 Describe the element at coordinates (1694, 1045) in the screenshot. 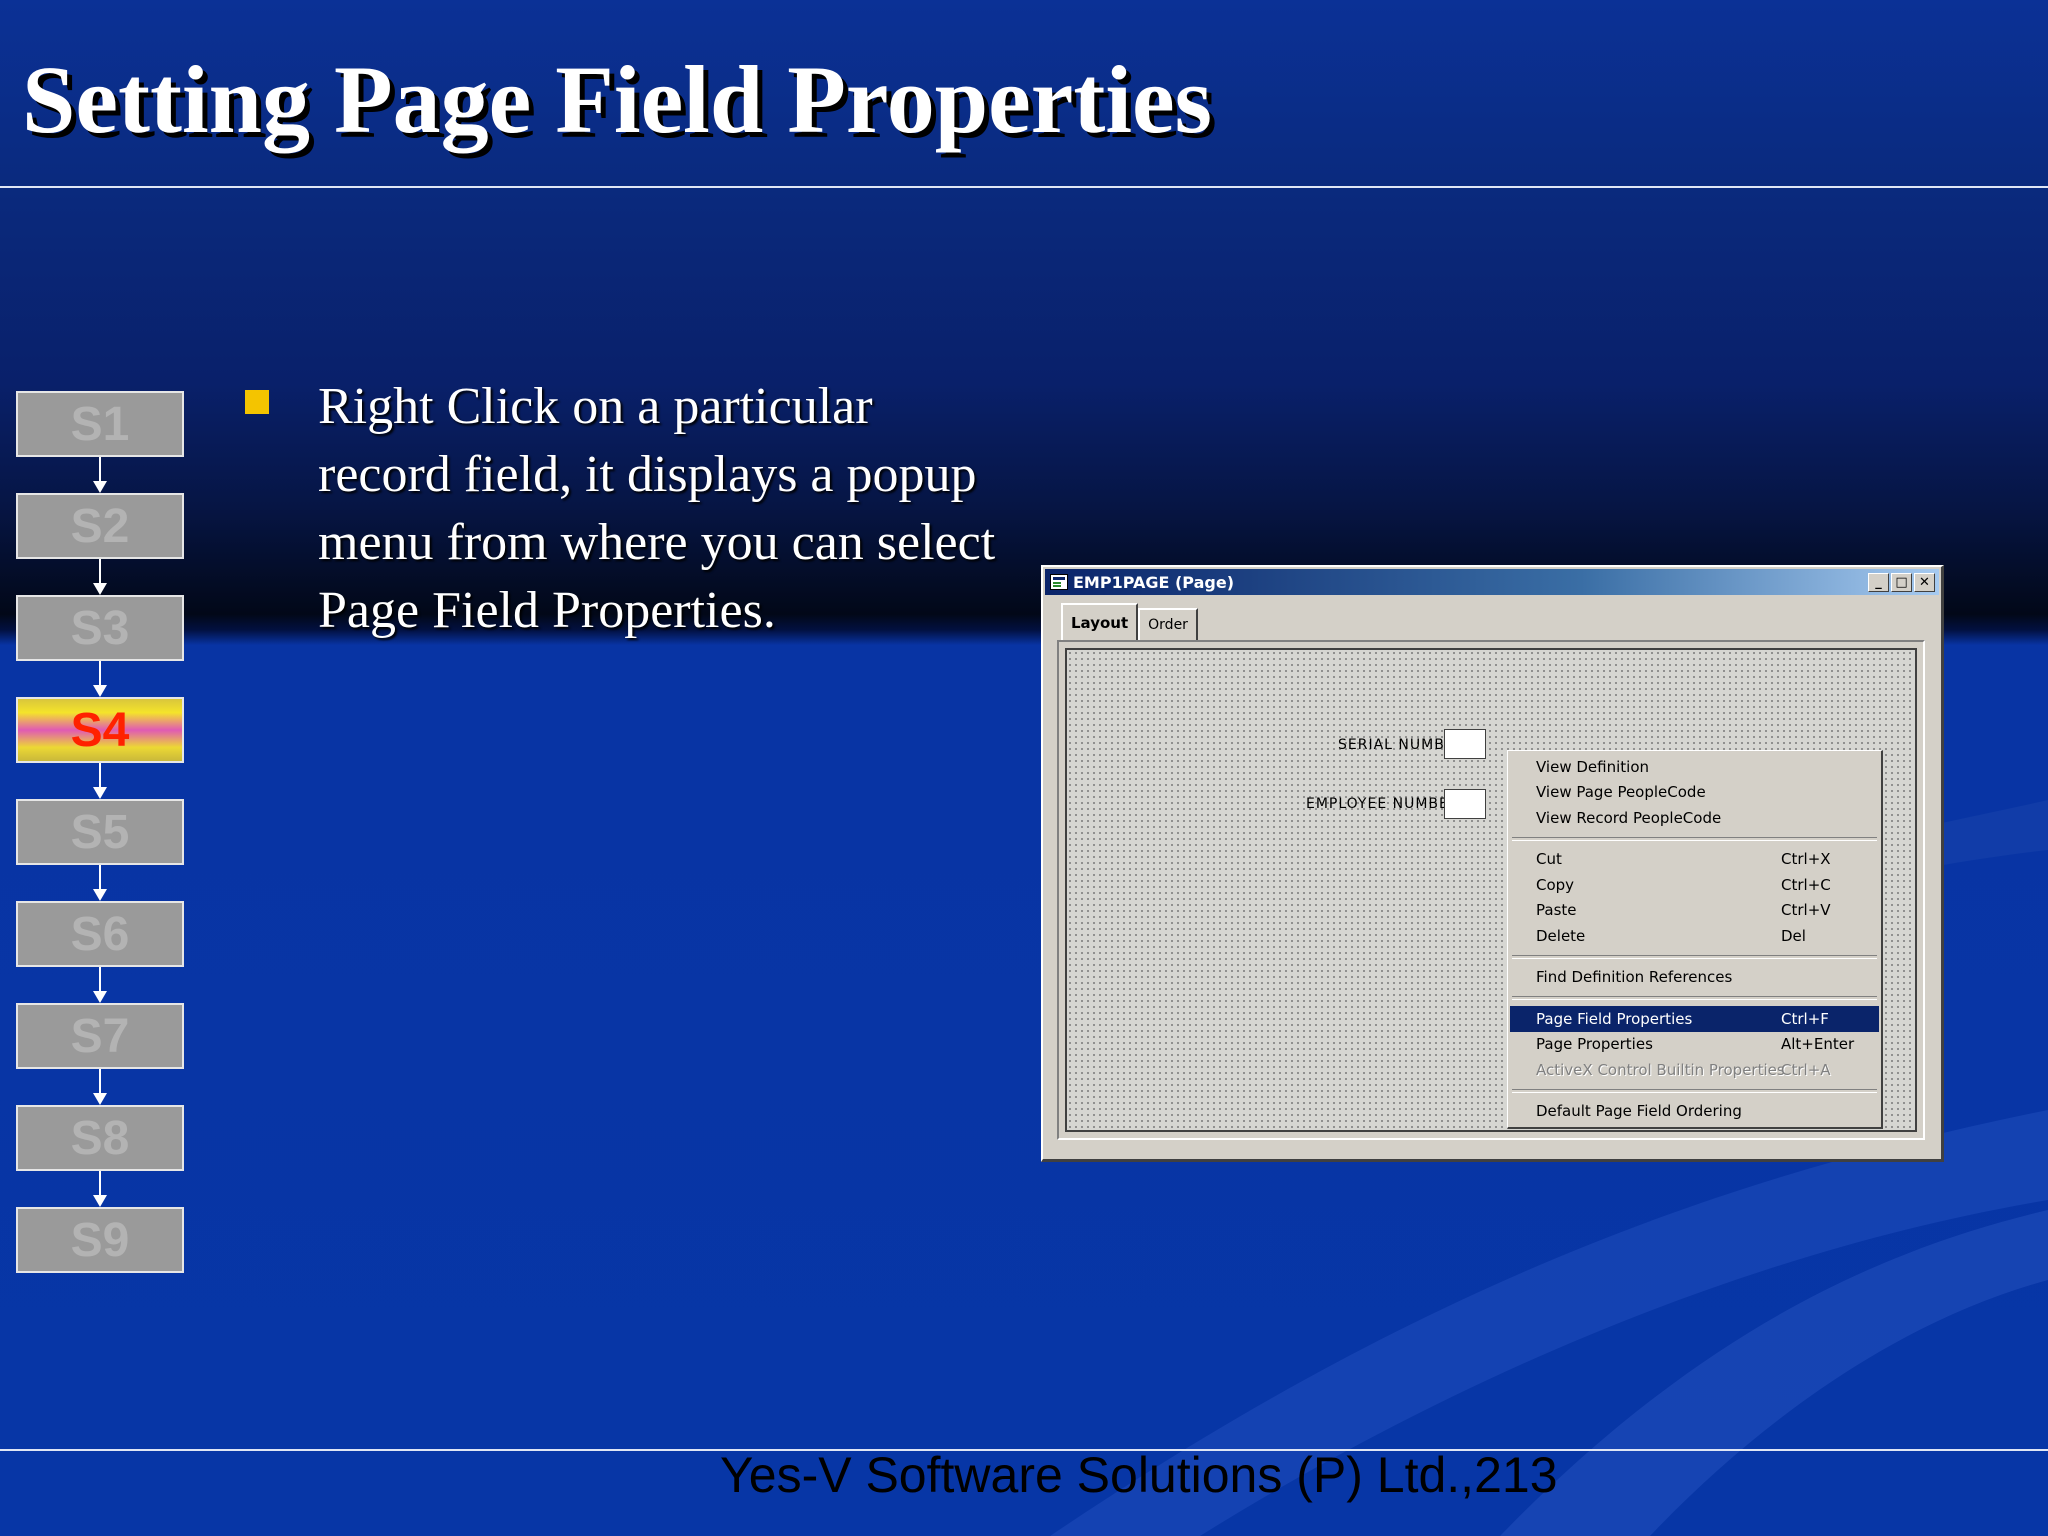

I see `menu-item-page-properties: Page Properties Alt+Enter` at that location.